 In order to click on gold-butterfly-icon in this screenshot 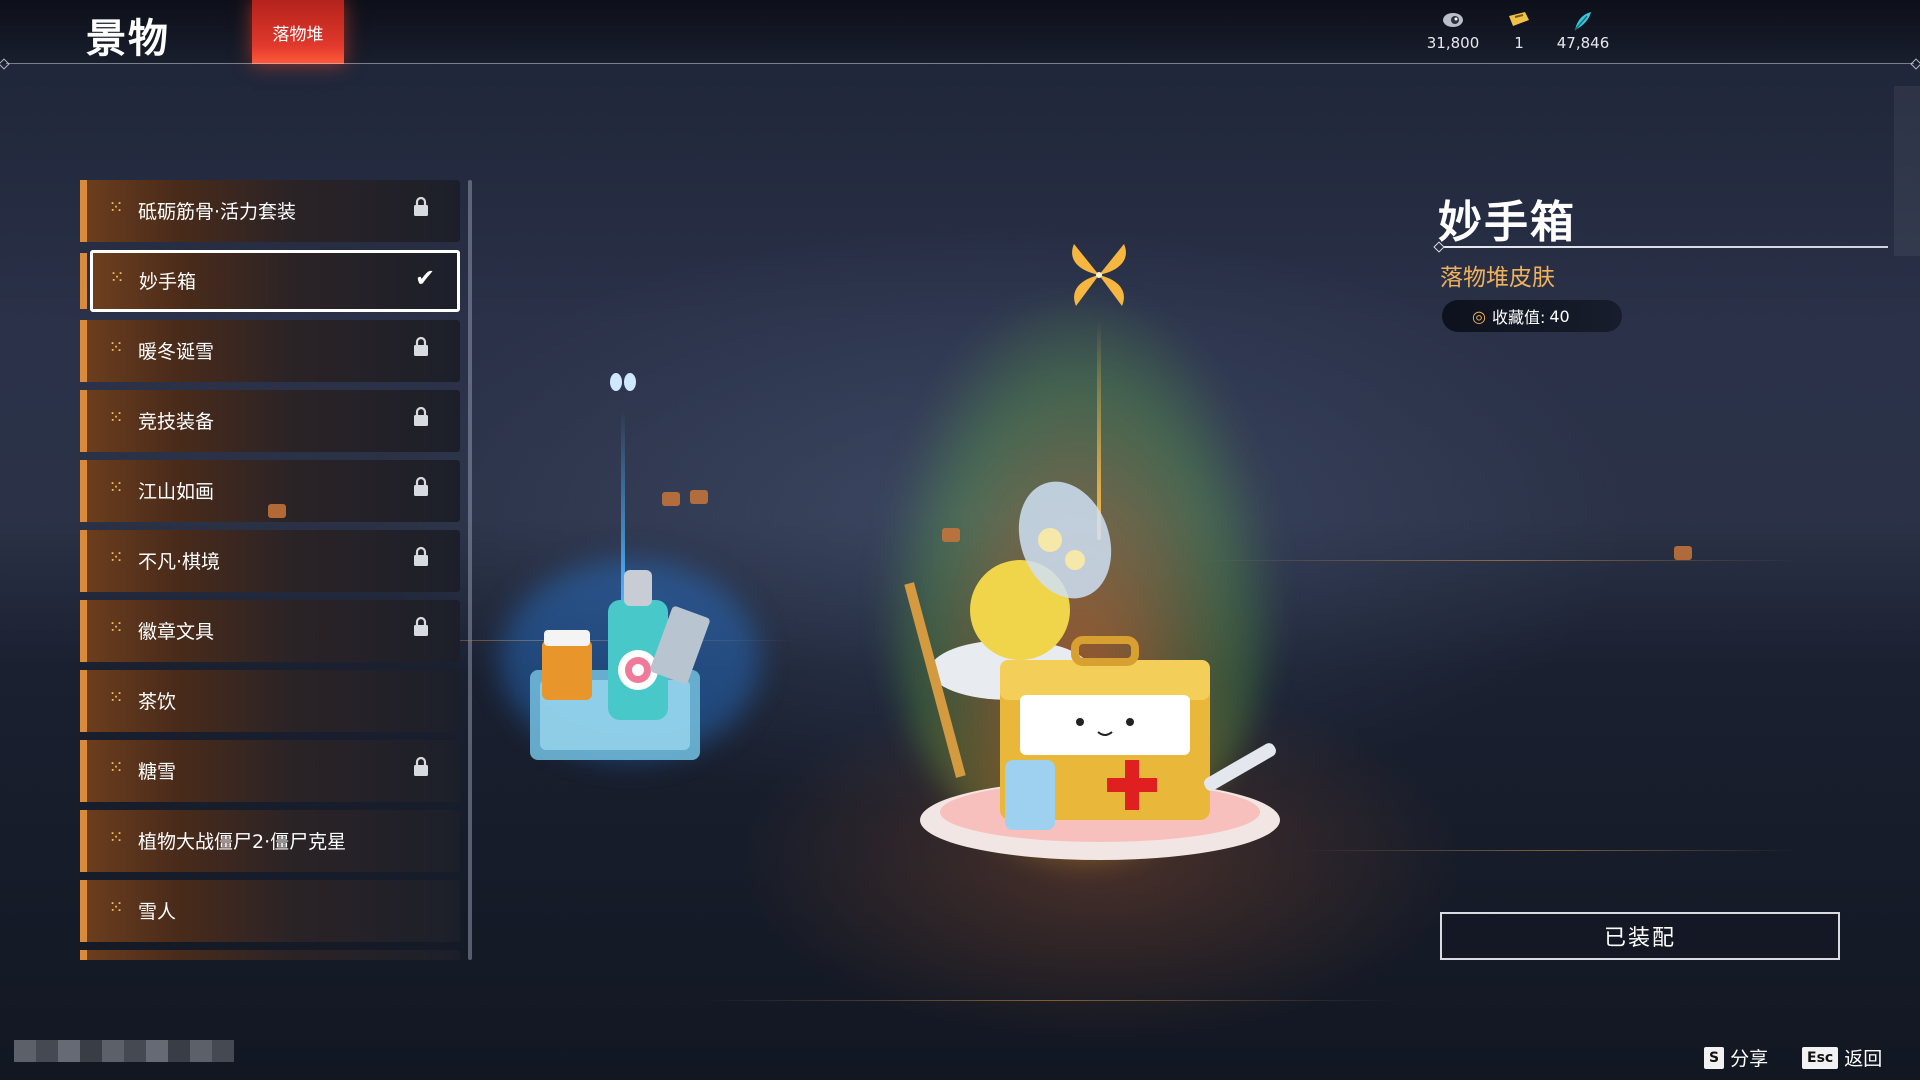, I will do `click(1099, 277)`.